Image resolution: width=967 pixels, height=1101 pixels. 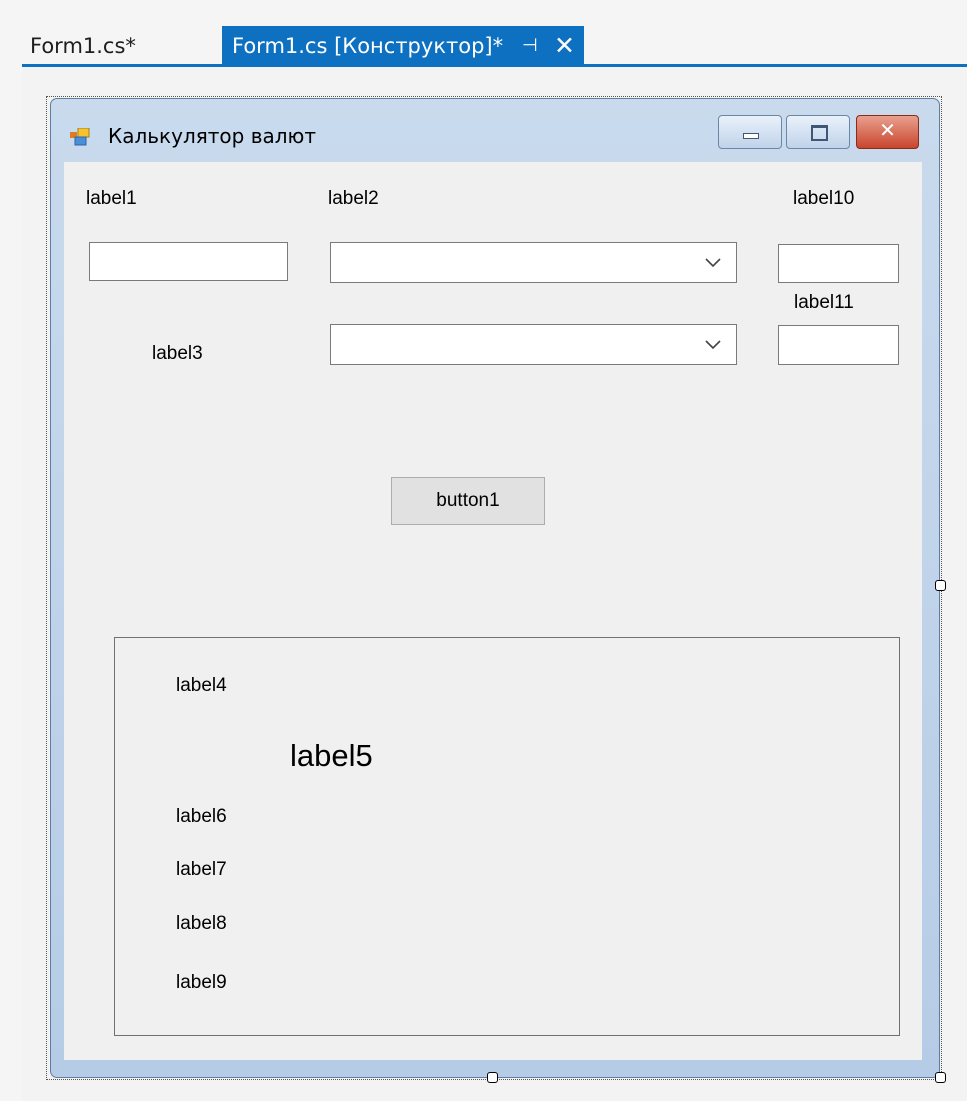 I want to click on label7: label7, so click(x=201, y=869).